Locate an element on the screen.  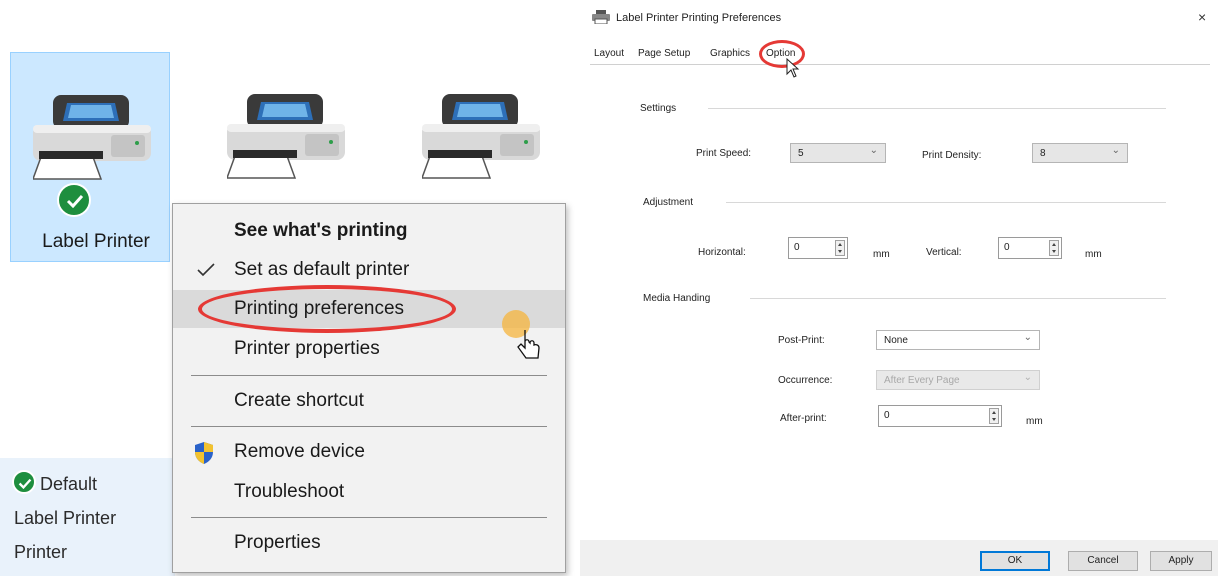
print-speed-value: 5 is located at coordinates (801, 153).